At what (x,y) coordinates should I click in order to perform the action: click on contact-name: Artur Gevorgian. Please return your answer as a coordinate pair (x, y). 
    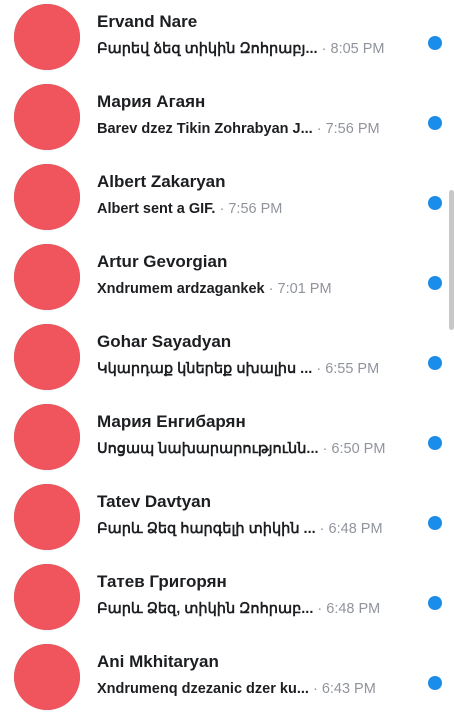
    Looking at the image, I should click on (162, 261).